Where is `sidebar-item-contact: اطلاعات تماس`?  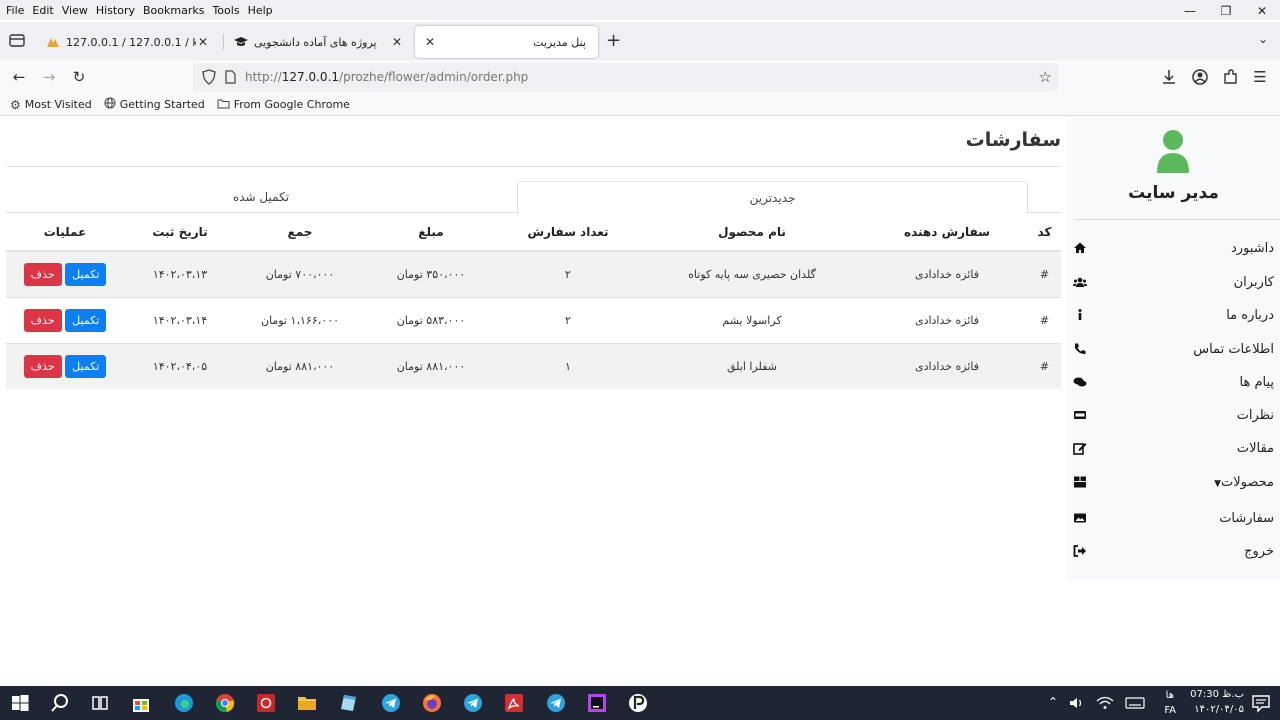 sidebar-item-contact: اطلاعات تماس is located at coordinates (1173, 349).